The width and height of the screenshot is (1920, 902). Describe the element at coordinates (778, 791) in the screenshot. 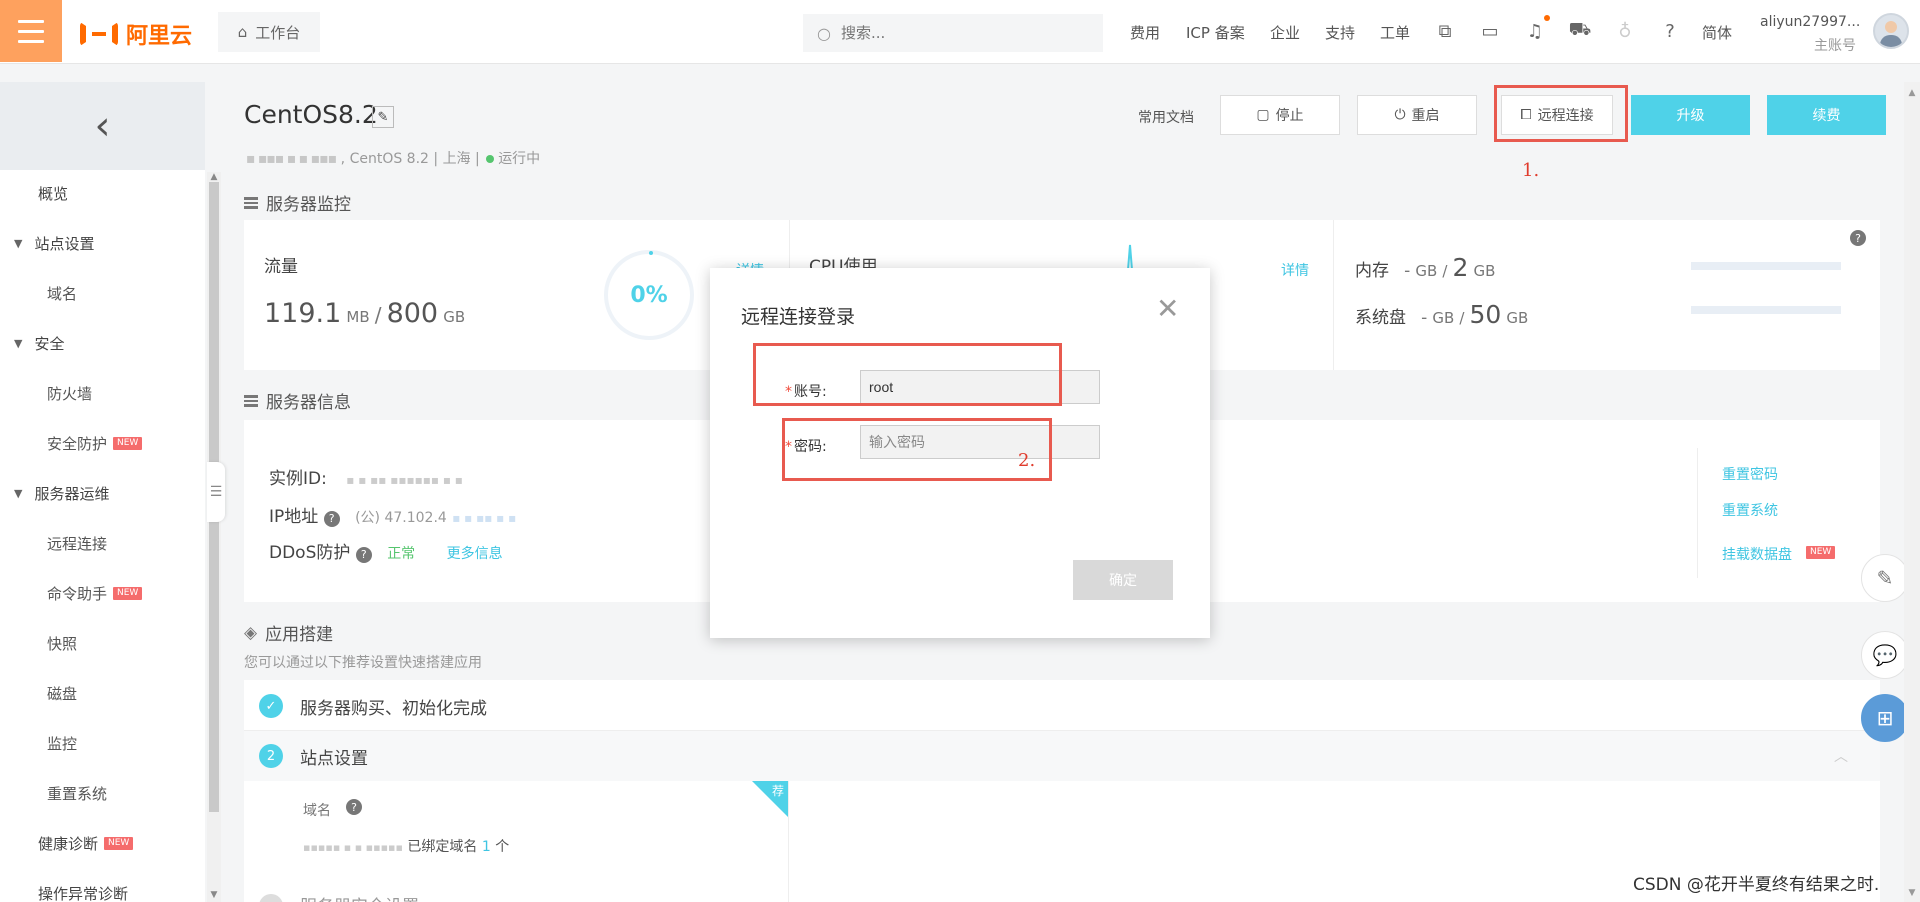

I see `recommend-badge: 荐` at that location.